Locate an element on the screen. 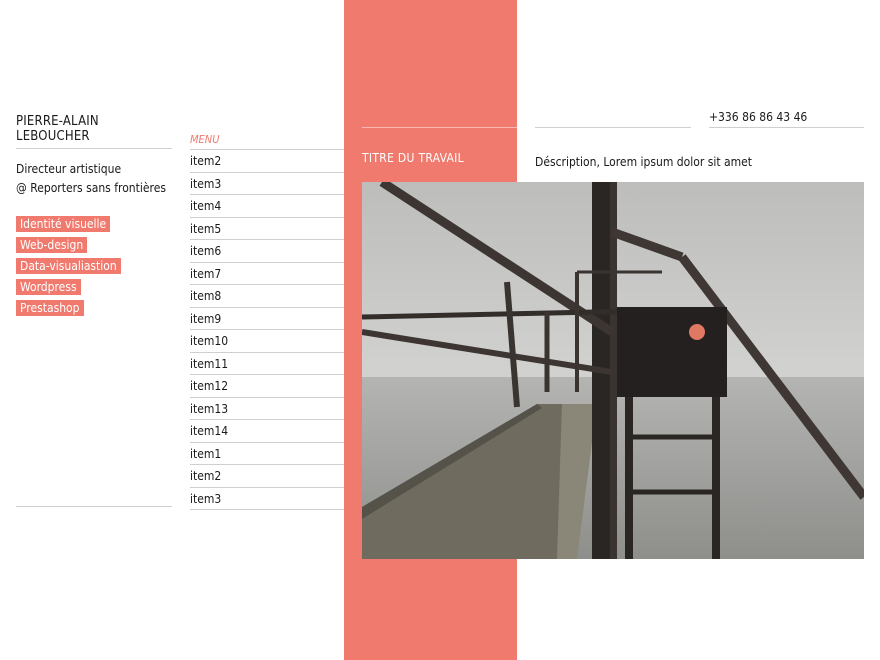  menu-item: item6 is located at coordinates (267, 251).